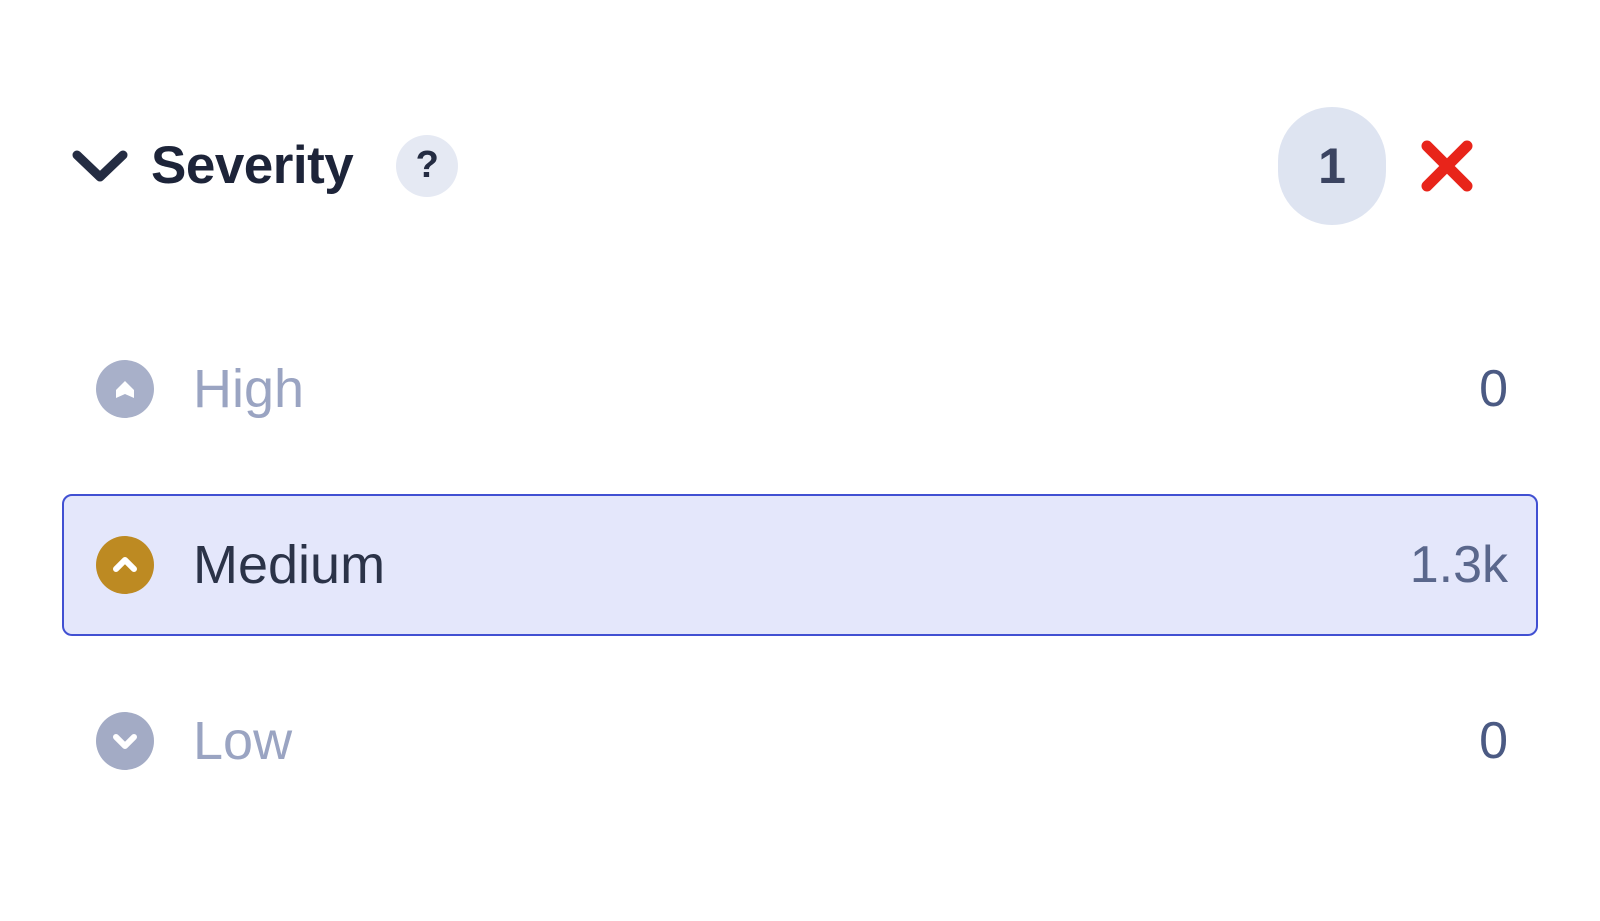 Image resolution: width=1600 pixels, height=921 pixels. I want to click on severity-medium-icon, so click(125, 565).